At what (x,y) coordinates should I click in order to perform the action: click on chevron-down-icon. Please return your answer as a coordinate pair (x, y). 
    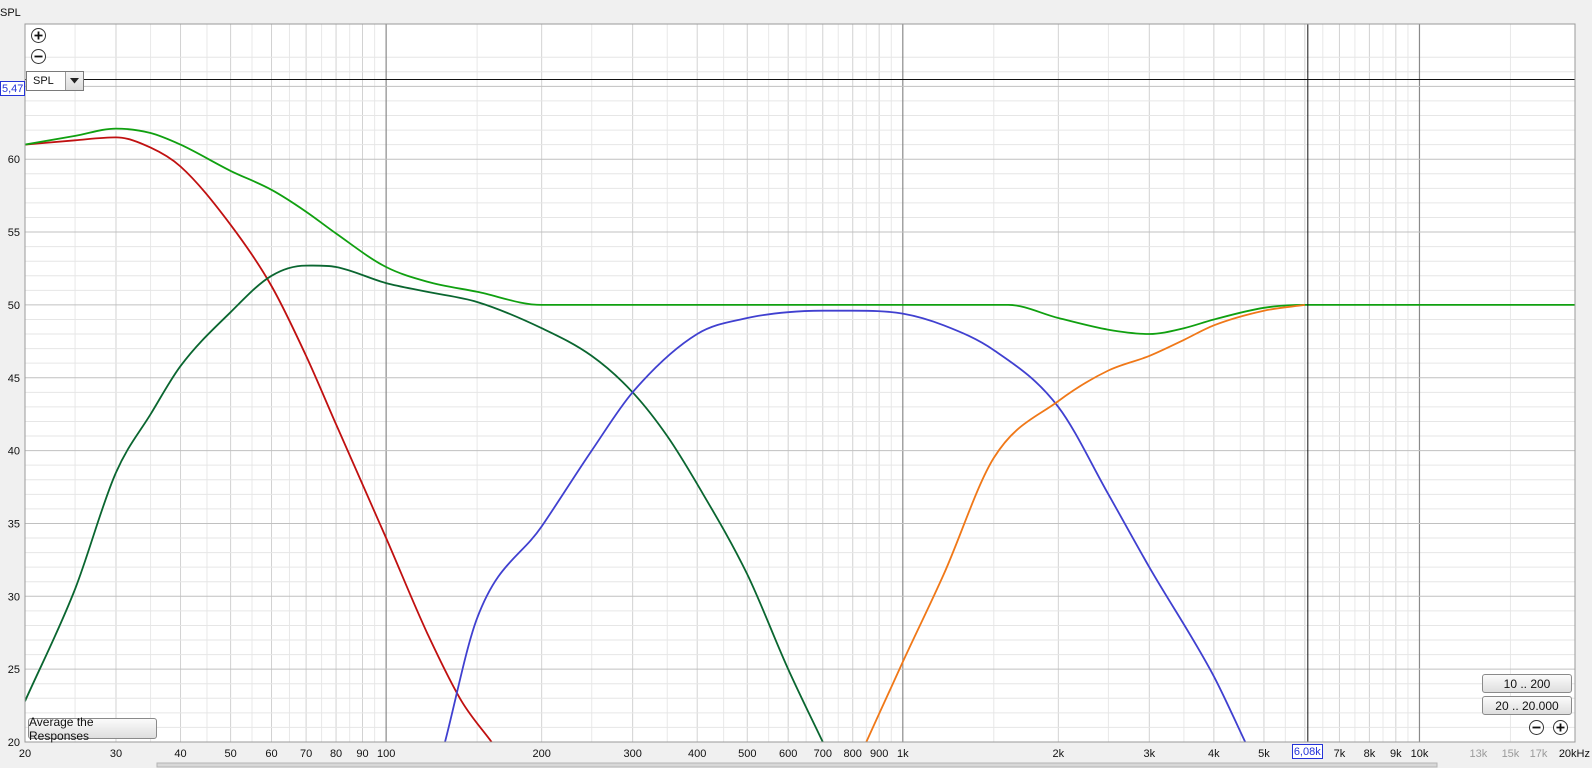
    Looking at the image, I should click on (74, 81).